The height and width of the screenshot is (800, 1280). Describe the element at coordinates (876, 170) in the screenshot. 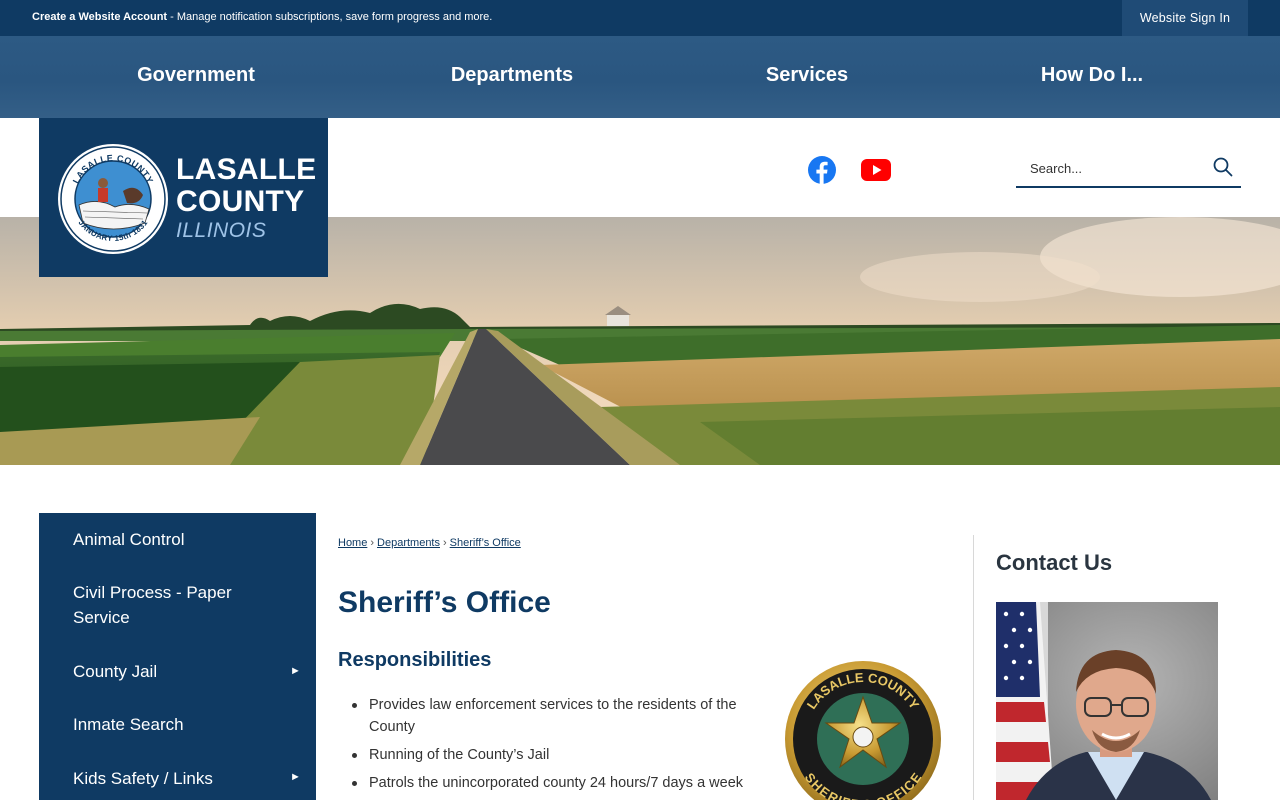

I see `youtube-icon` at that location.